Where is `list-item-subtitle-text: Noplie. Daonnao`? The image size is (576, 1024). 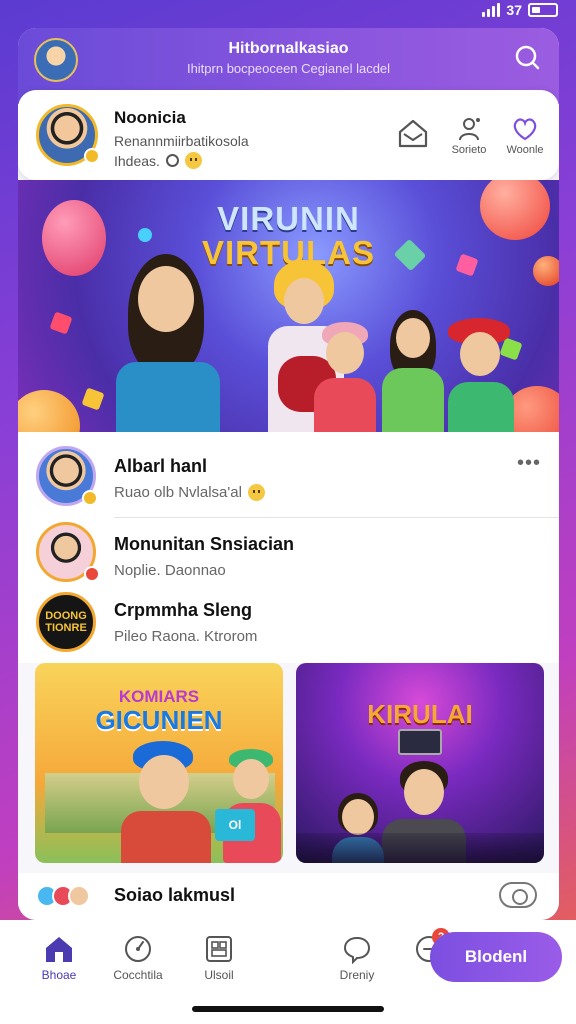 list-item-subtitle-text: Noplie. Daonnao is located at coordinates (170, 570).